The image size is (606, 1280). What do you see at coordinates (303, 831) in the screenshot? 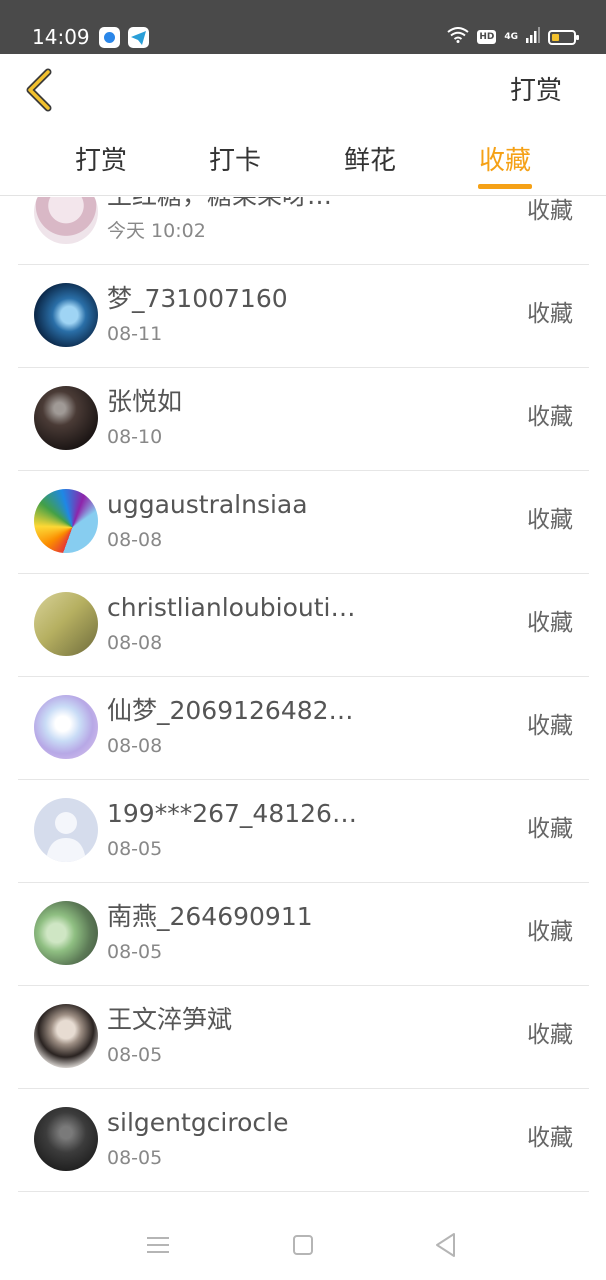
I see `list-item: 199***267_48126… 08-05 收藏` at bounding box center [303, 831].